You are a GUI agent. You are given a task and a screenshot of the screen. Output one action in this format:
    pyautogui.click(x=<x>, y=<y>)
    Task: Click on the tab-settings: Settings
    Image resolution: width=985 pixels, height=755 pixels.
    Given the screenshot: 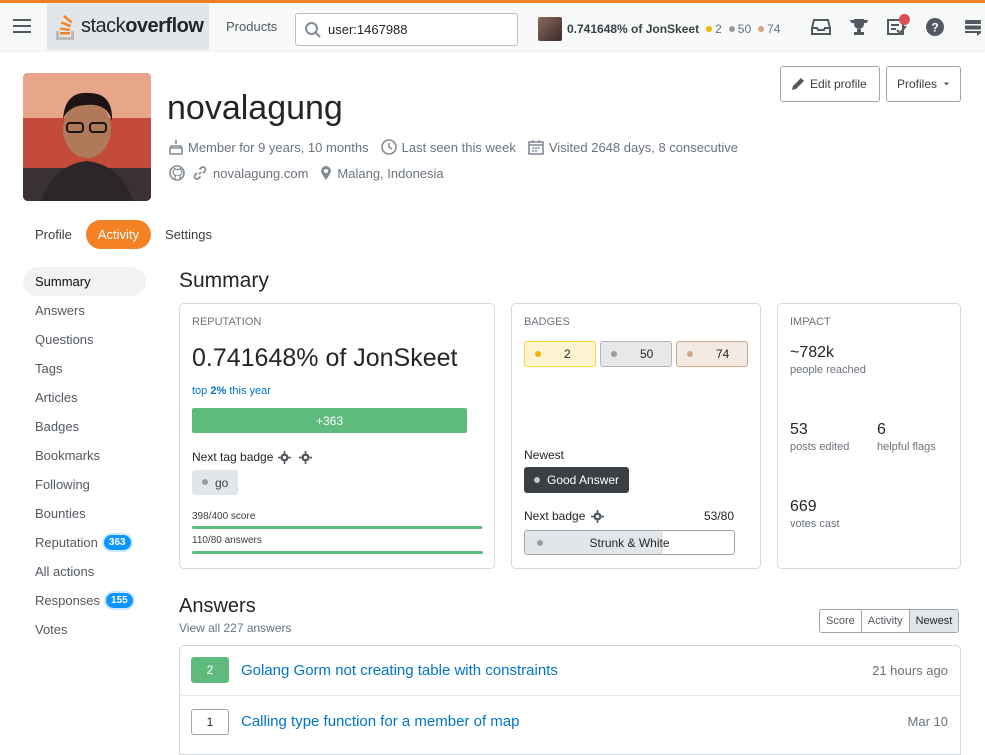 What is the action you would take?
    pyautogui.click(x=188, y=234)
    